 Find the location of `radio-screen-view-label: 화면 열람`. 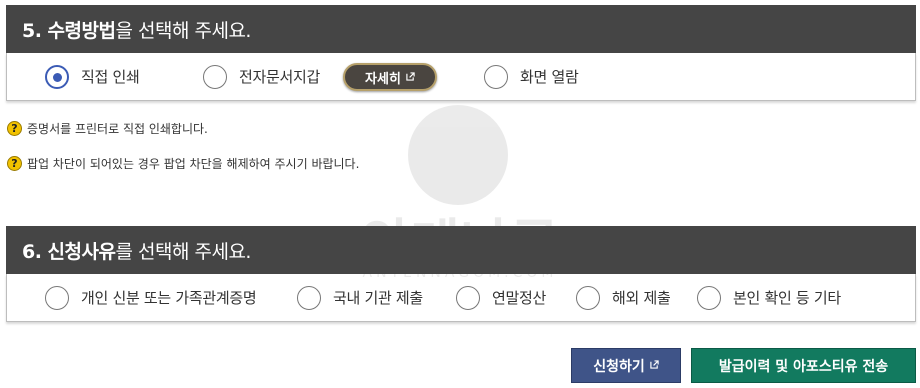

radio-screen-view-label: 화면 열람 is located at coordinates (549, 77).